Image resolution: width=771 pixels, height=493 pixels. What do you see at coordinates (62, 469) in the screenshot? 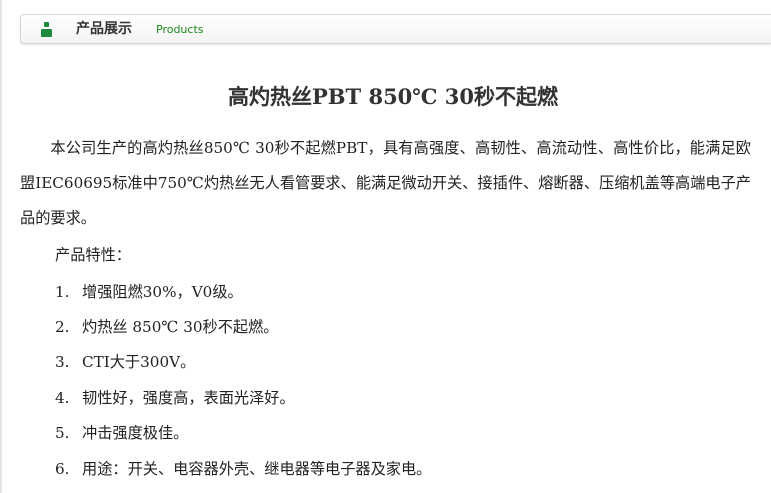
I see `feature-number: 6.` at bounding box center [62, 469].